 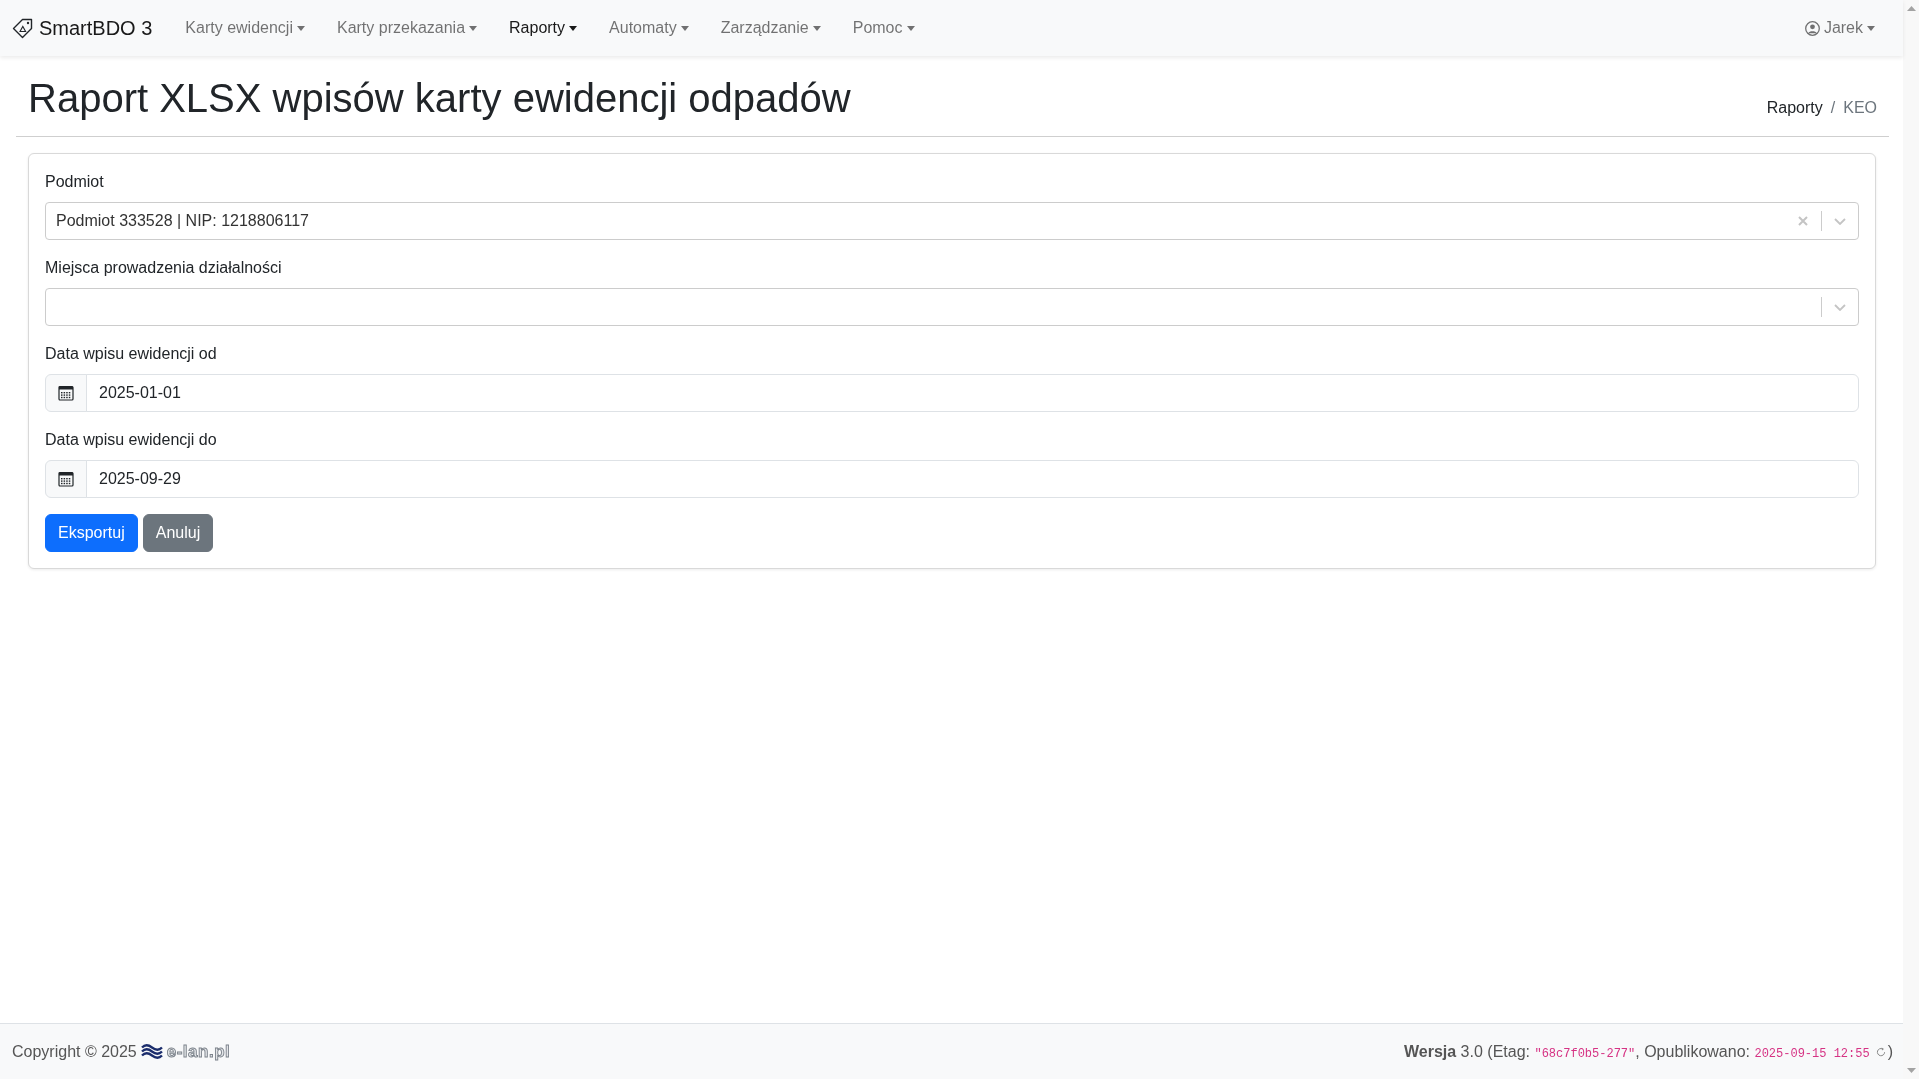 What do you see at coordinates (151, 1051) in the screenshot?
I see `waves-icon` at bounding box center [151, 1051].